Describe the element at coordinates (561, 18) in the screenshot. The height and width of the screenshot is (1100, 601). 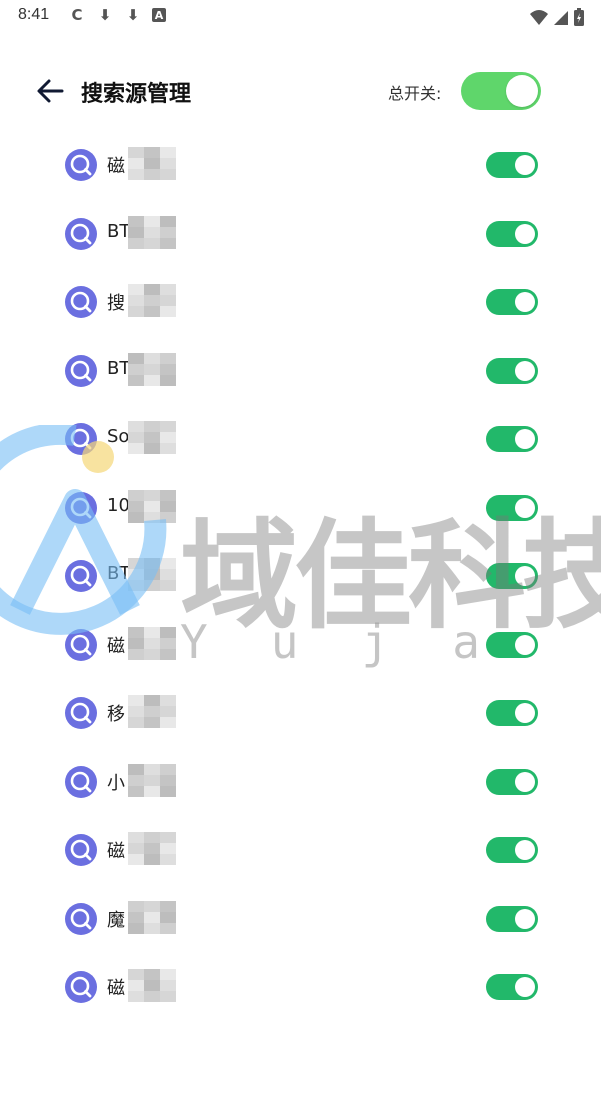
I see `signal-icon` at that location.